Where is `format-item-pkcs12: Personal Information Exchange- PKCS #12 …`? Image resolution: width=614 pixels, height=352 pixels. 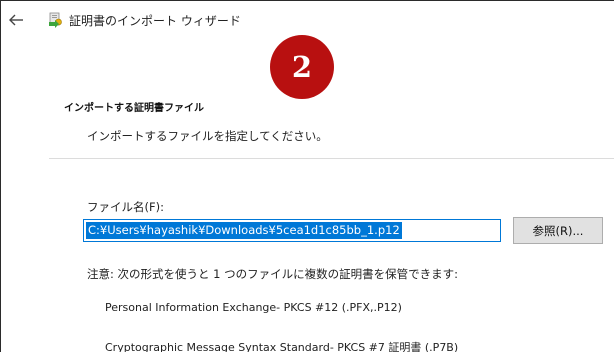 format-item-pkcs12: Personal Information Exchange- PKCS #12 … is located at coordinates (253, 307).